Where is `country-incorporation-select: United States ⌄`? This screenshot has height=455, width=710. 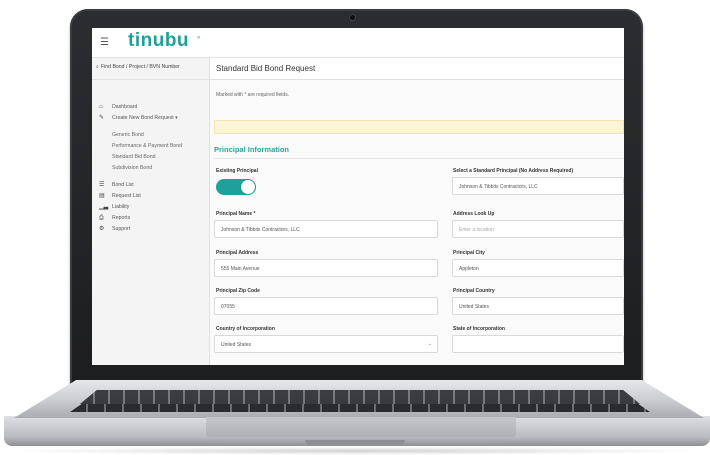
country-incorporation-select: United States ⌄ is located at coordinates (326, 344).